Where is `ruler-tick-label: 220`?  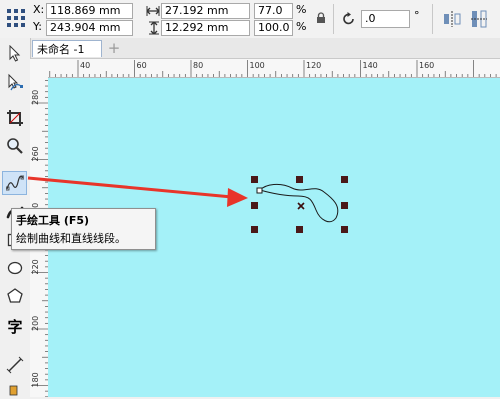
ruler-tick-label: 220 is located at coordinates (35, 266).